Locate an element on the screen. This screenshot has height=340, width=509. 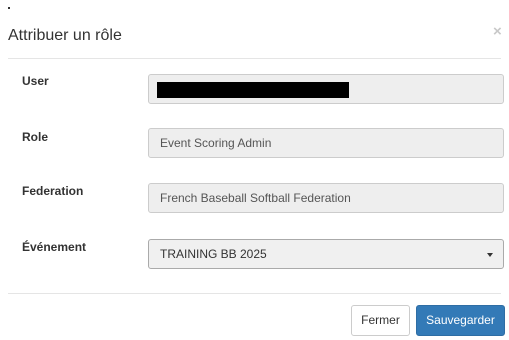
event-label: Événement is located at coordinates (54, 247).